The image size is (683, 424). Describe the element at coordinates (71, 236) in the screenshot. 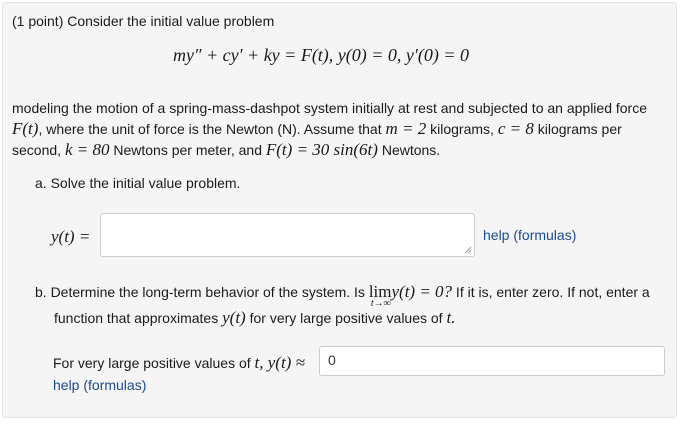

I see `y-of-t-label: y(t) =` at that location.